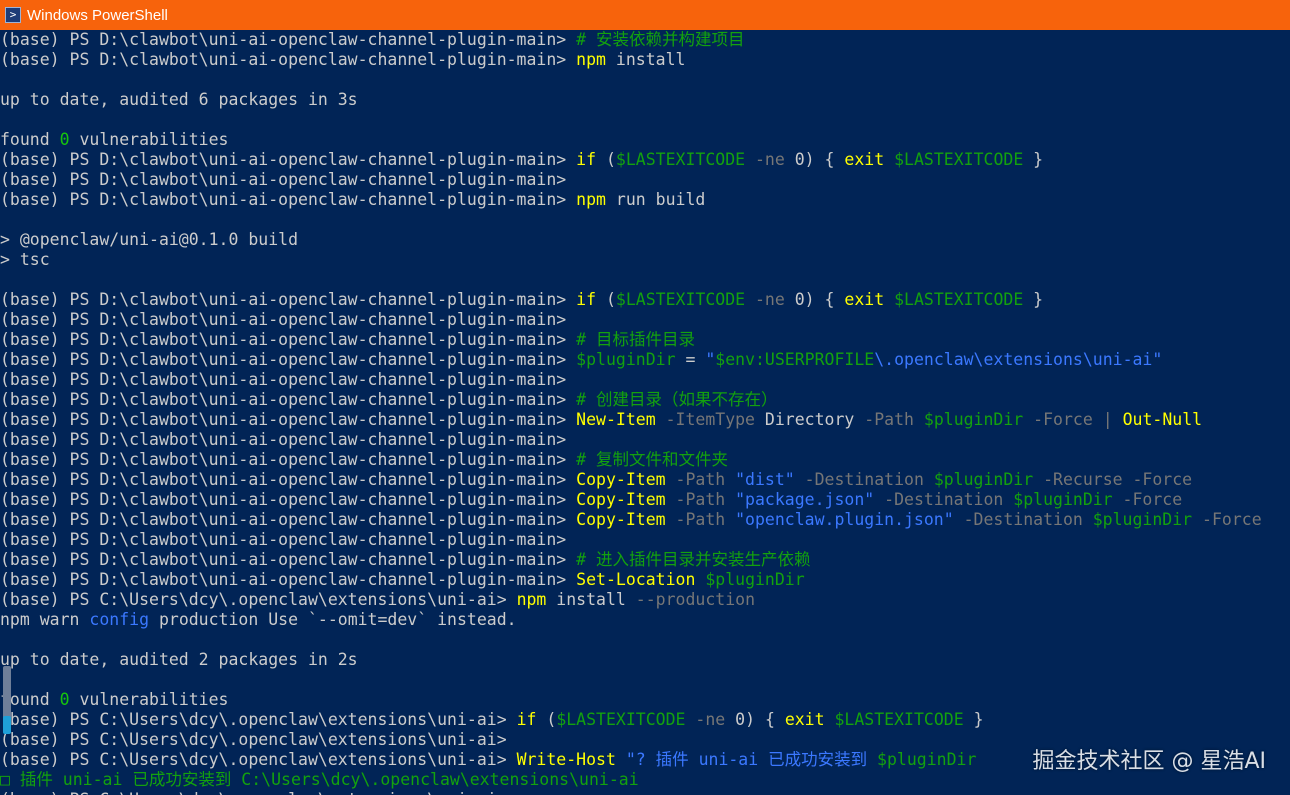  Describe the element at coordinates (97, 15) in the screenshot. I see `window-title: Windows PowerShell` at that location.